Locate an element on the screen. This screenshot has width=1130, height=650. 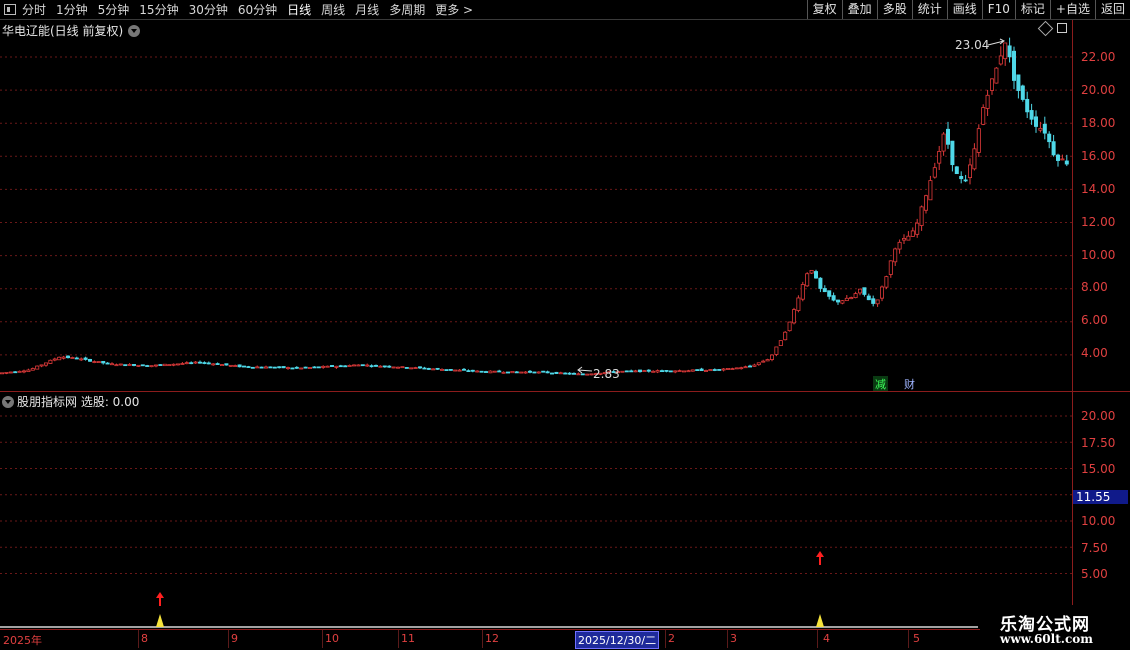
tab-1min: 1分钟 is located at coordinates (72, 9).